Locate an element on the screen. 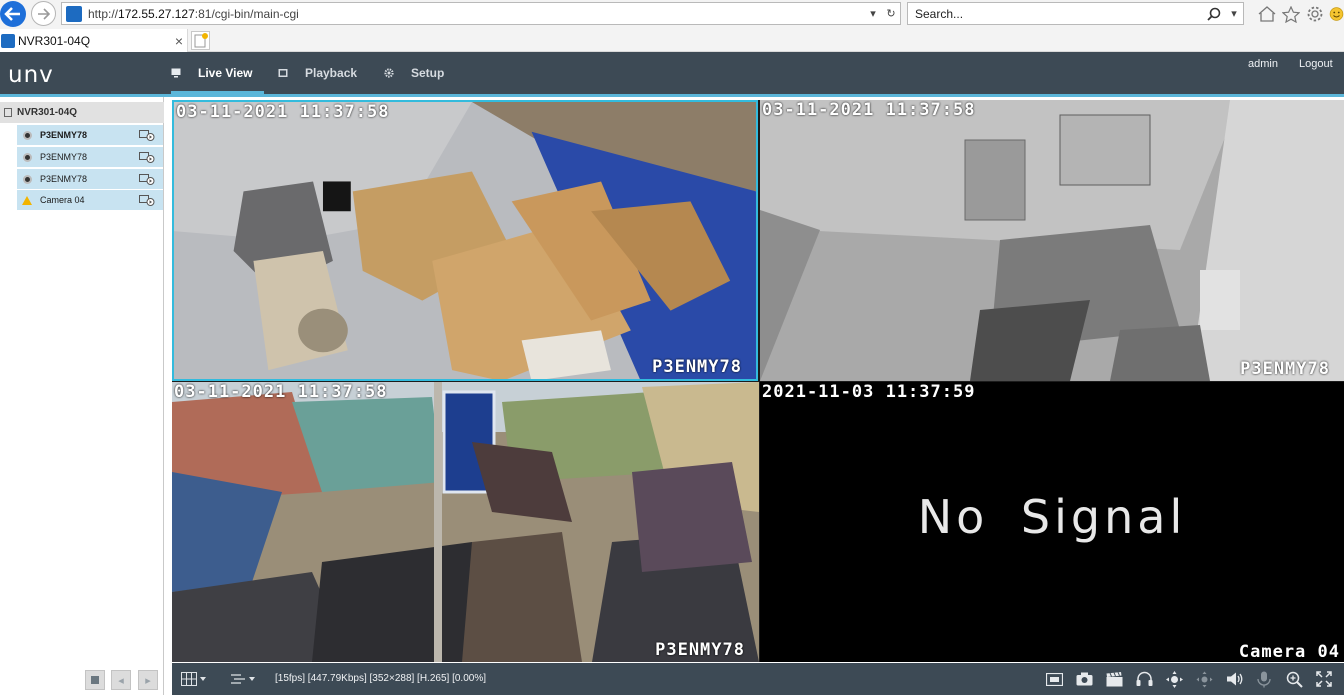 This screenshot has height=695, width=1344. star-icon is located at coordinates (1291, 14).